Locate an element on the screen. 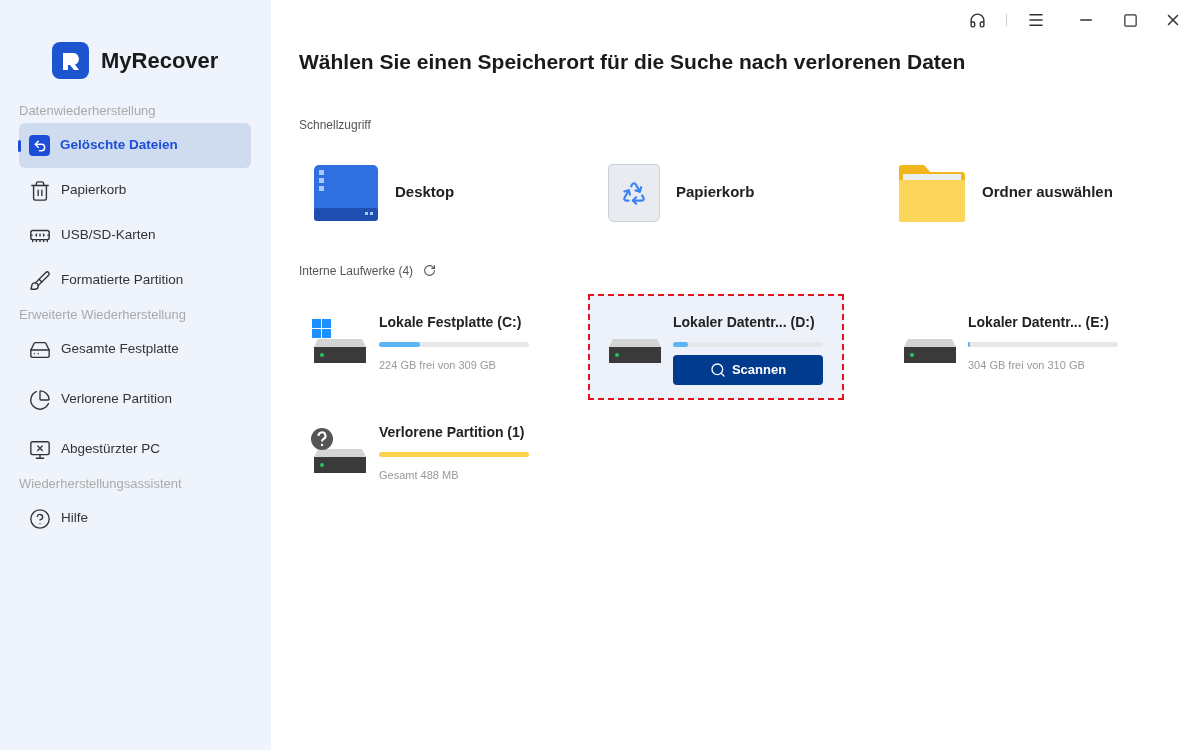 Image resolution: width=1200 pixels, height=750 pixels. undo-icon is located at coordinates (39, 145).